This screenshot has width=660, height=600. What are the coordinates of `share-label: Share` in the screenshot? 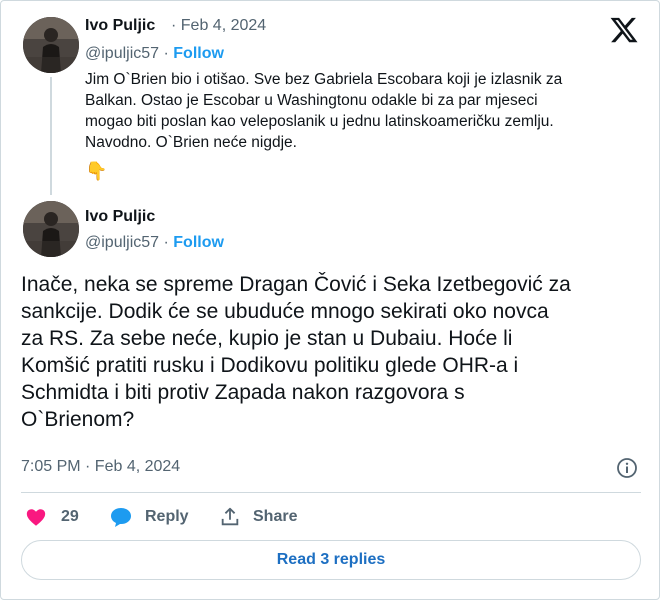 It's located at (275, 516).